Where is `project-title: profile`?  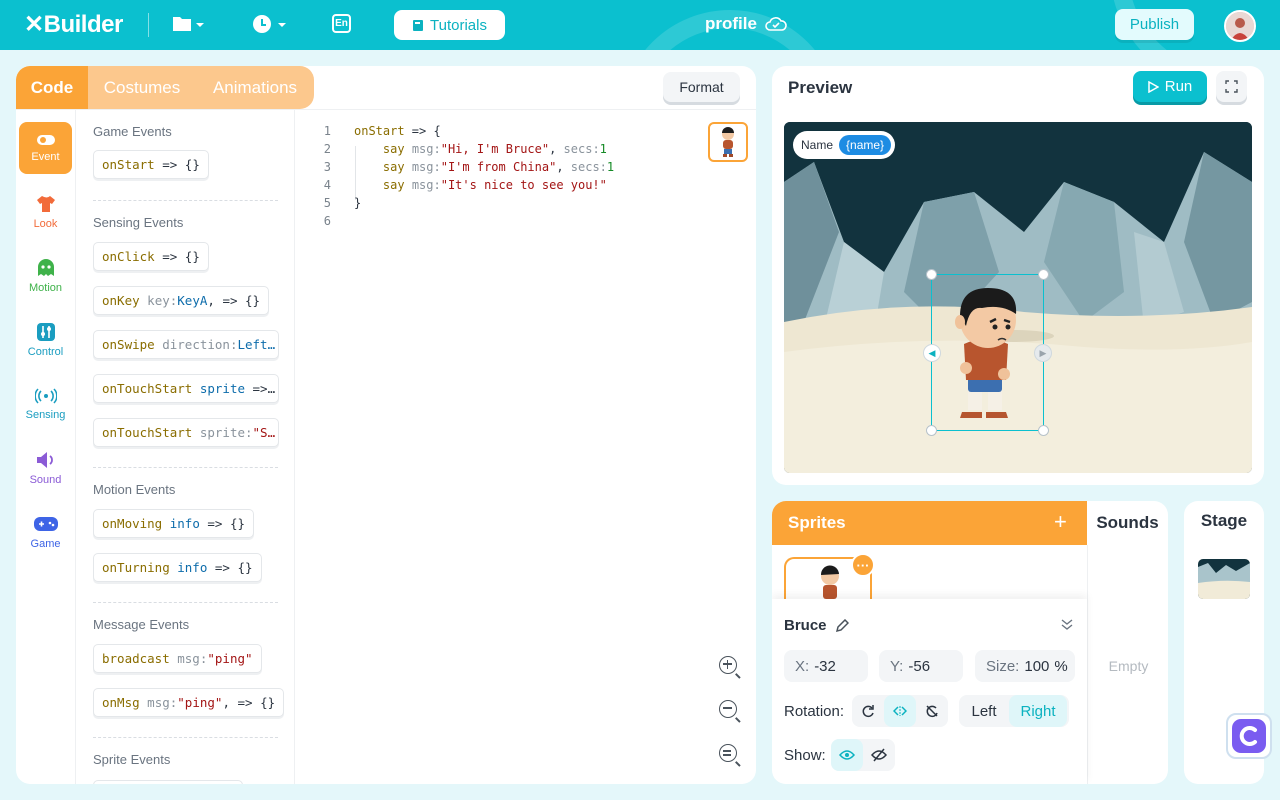
project-title: profile is located at coordinates (746, 24).